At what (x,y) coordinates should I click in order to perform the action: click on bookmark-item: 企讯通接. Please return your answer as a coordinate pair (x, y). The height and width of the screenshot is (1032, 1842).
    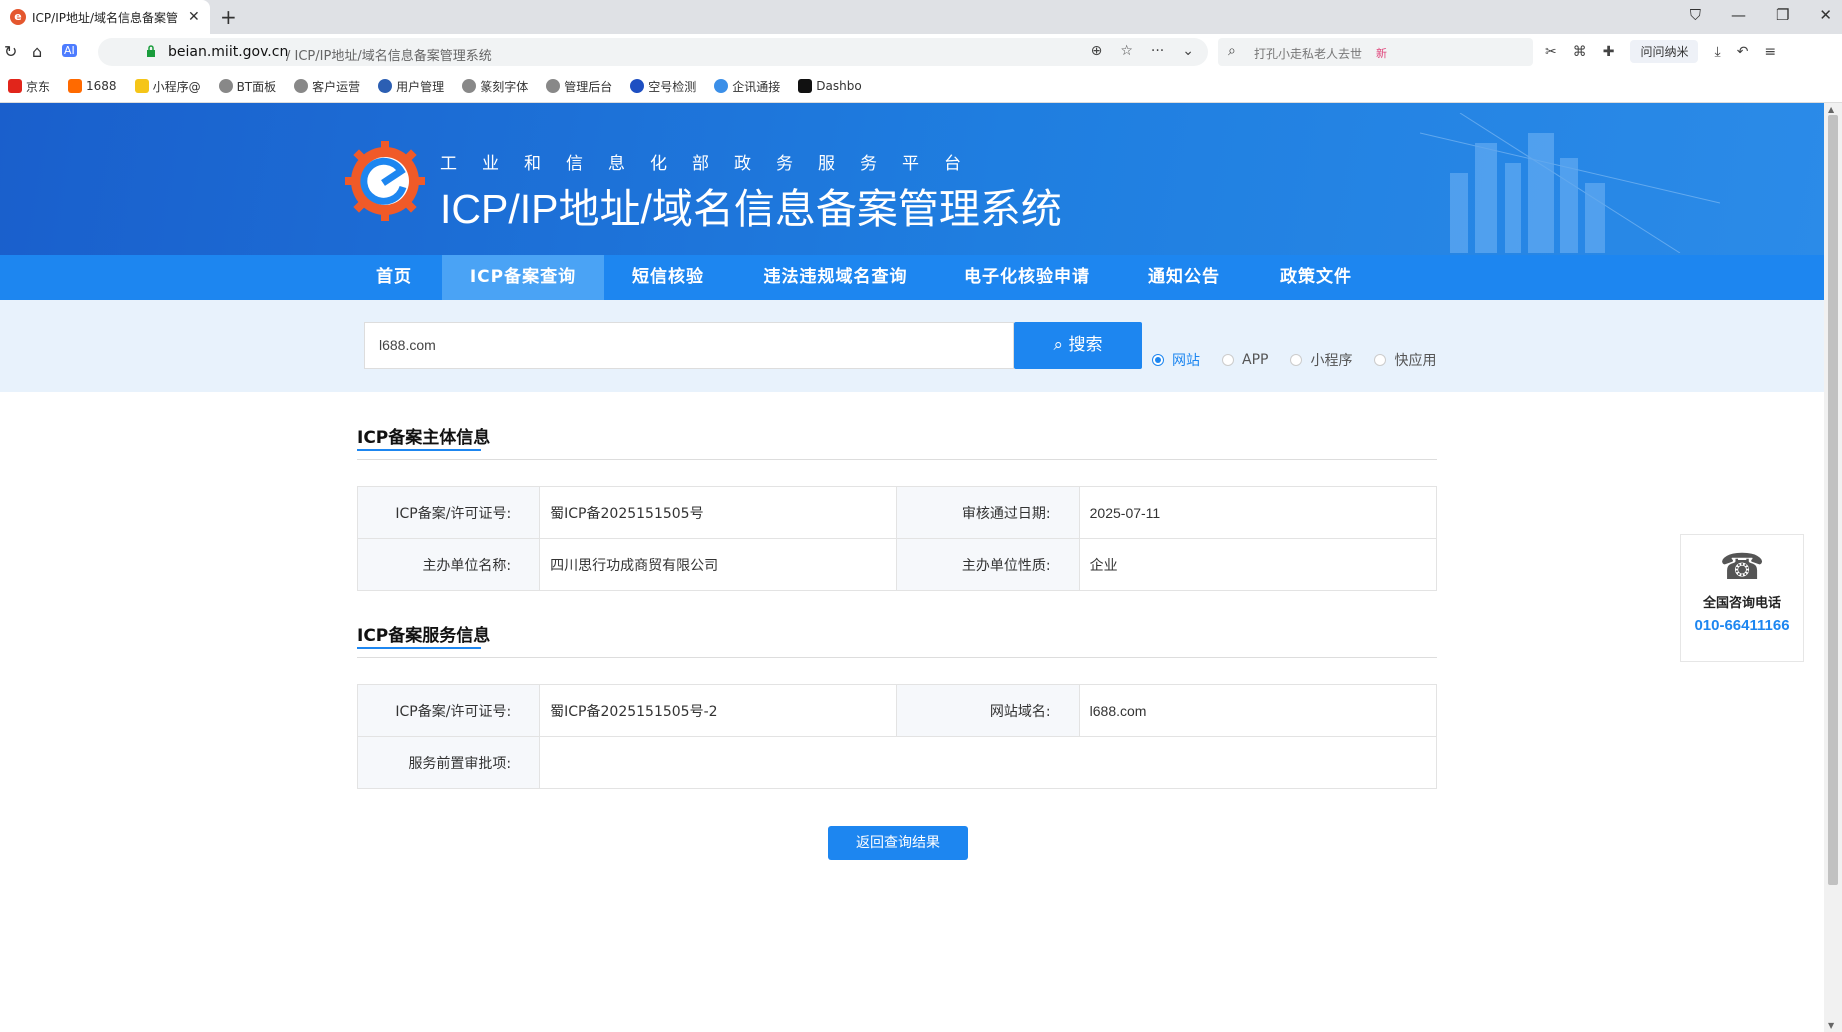
    Looking at the image, I should click on (747, 86).